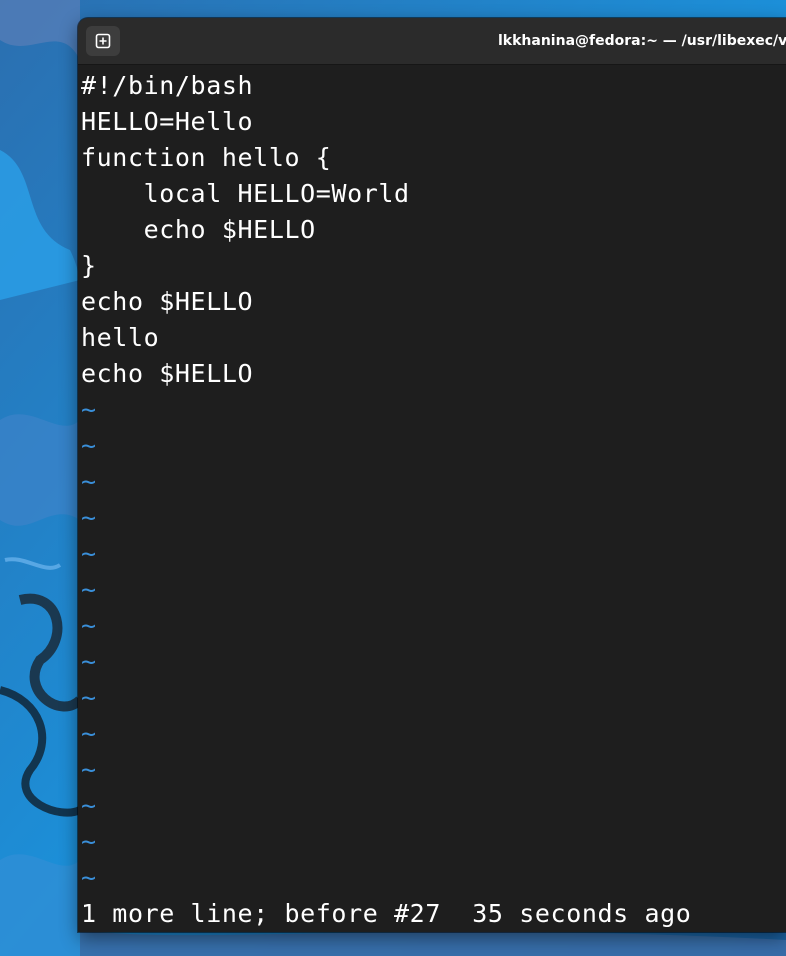 The height and width of the screenshot is (956, 786). I want to click on code-line: function hello {, so click(206, 157).